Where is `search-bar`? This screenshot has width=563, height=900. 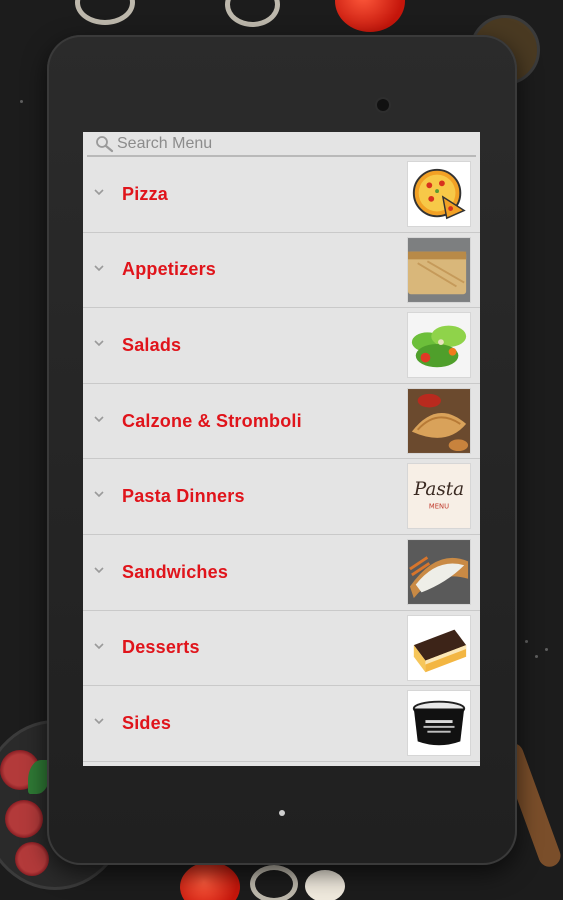 search-bar is located at coordinates (281, 144).